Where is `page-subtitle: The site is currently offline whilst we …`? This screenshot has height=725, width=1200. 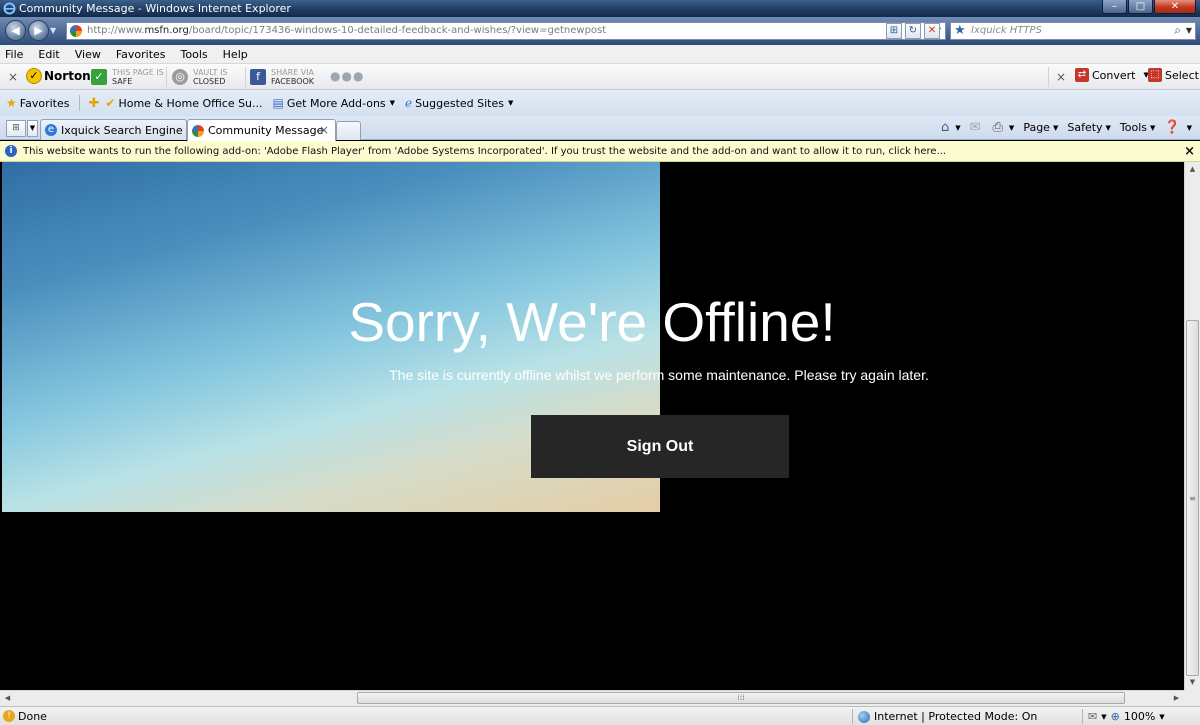 page-subtitle: The site is currently offline whilst we … is located at coordinates (659, 375).